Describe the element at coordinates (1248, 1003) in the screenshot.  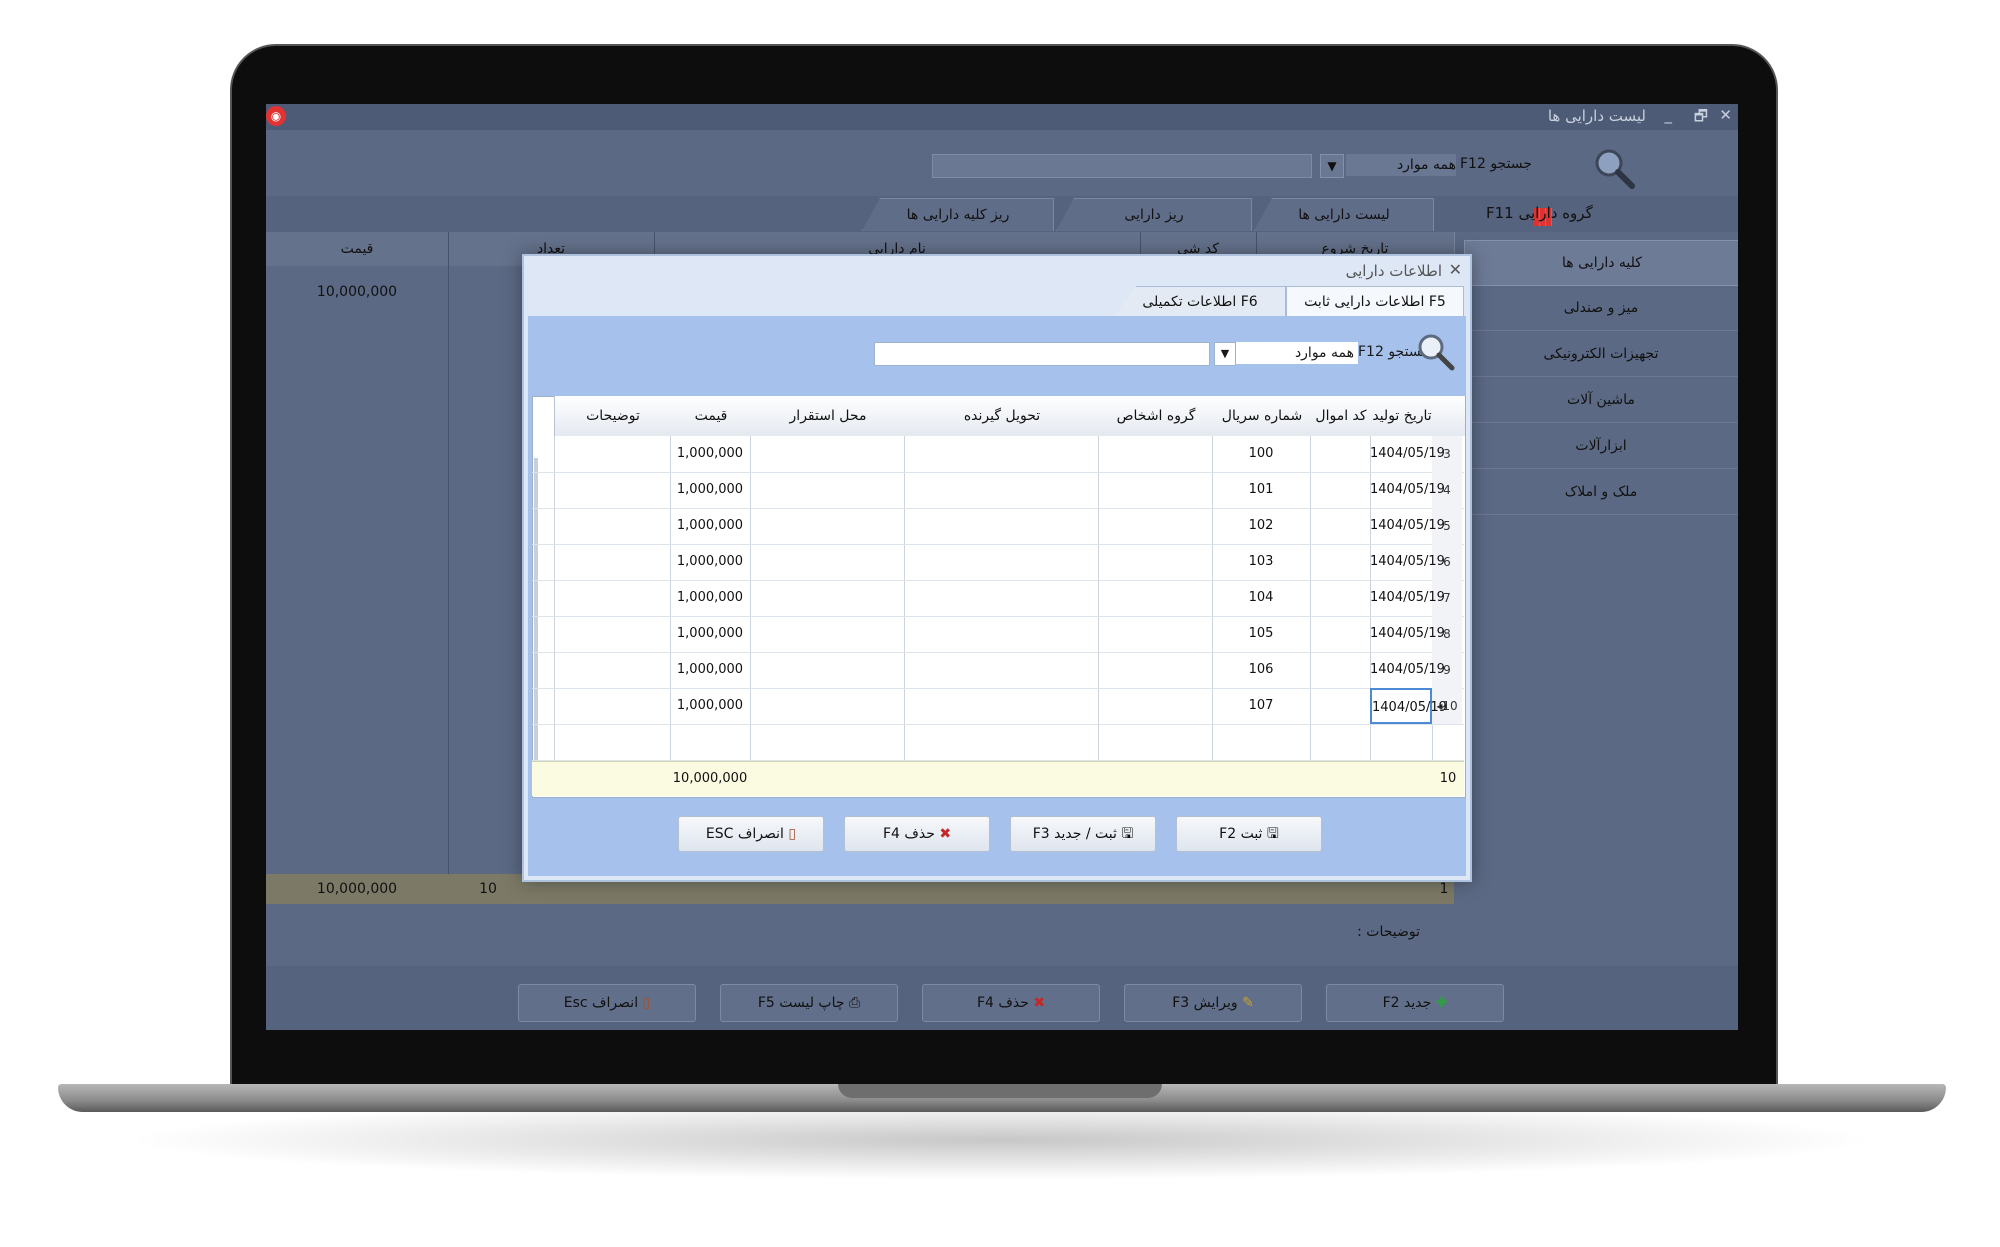
I see `pencil-icon: ✎` at that location.